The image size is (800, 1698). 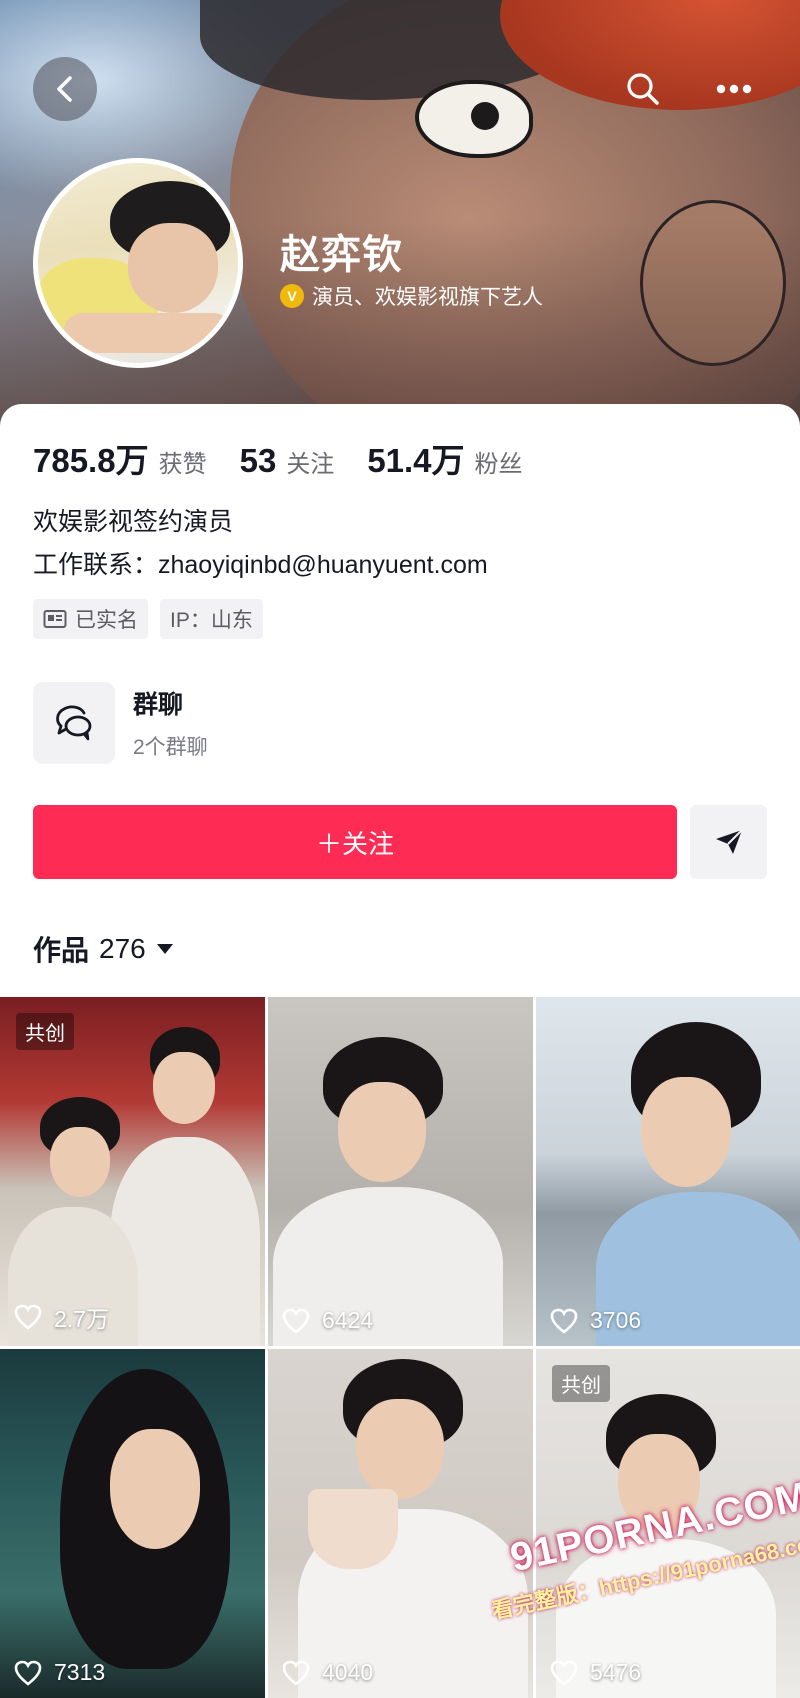 I want to click on profile-name: 赵弈钦, so click(x=341, y=255).